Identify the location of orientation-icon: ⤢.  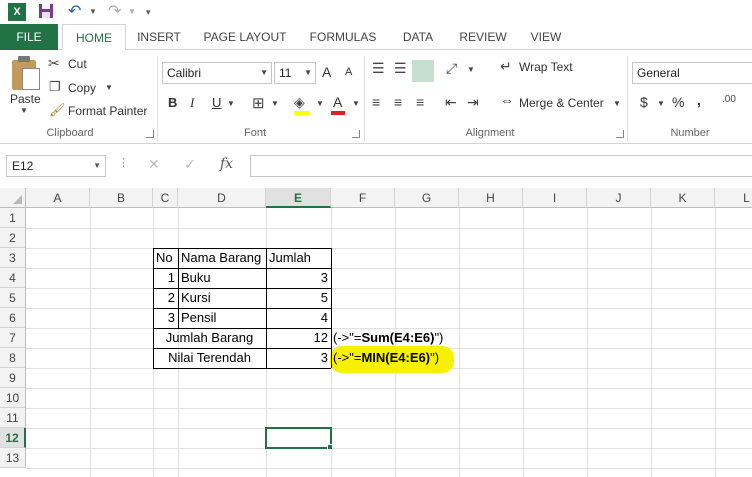
(451, 68).